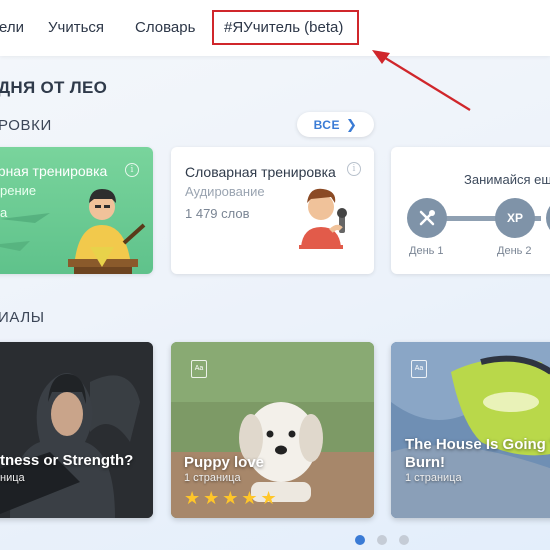 This screenshot has width=550, height=550. I want to click on material-title: Burn!, so click(425, 462).